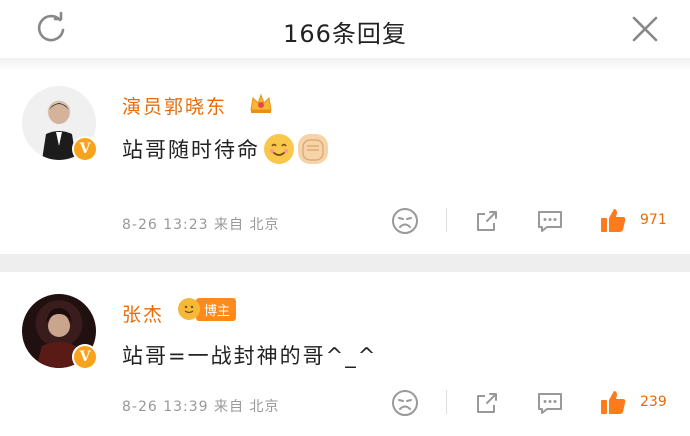 The image size is (690, 436). I want to click on blogger-badge-label: 博主, so click(216, 309).